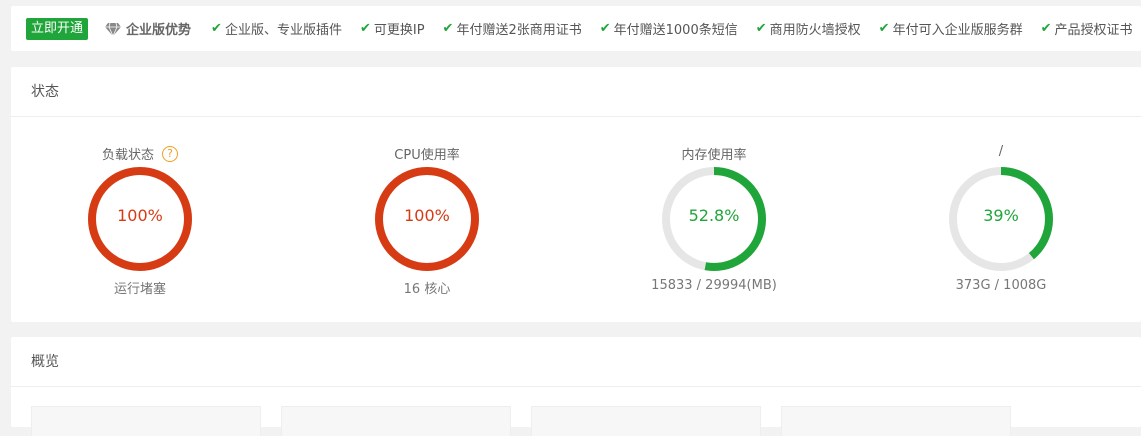 This screenshot has height=436, width=1141. I want to click on gauge-sub: 15833 / 29994(MB), so click(714, 285).